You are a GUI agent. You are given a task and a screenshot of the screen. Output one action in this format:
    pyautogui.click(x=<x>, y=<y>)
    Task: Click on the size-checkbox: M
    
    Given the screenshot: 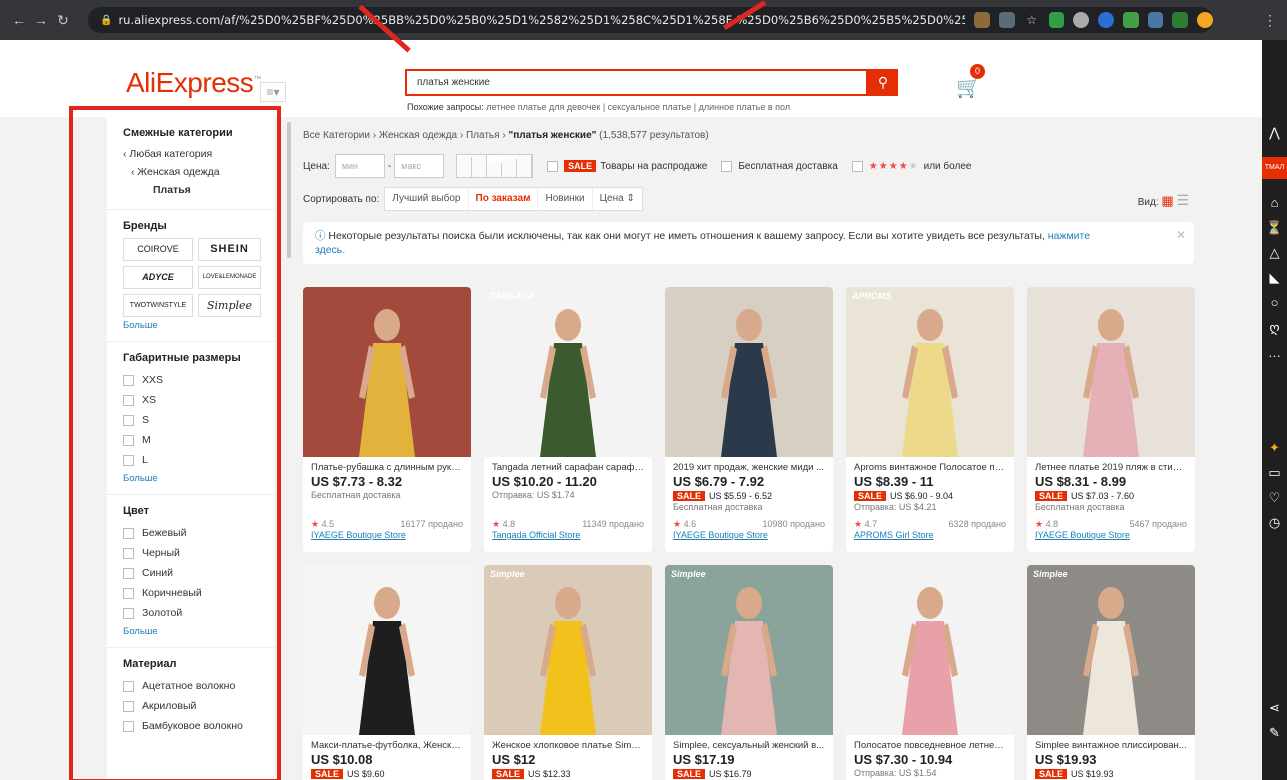 What is the action you would take?
    pyautogui.click(x=195, y=440)
    